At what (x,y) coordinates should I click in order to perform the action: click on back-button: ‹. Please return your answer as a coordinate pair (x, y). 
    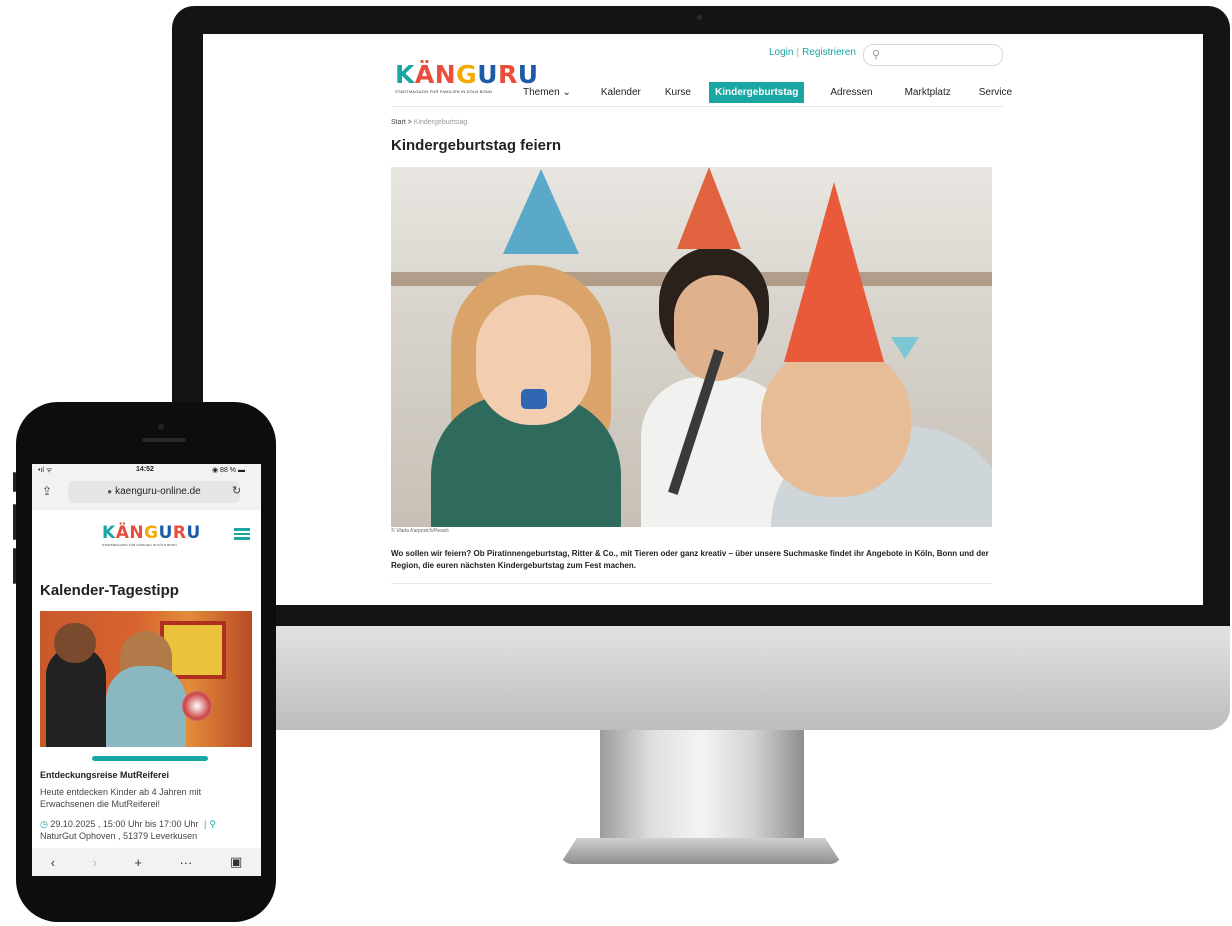
    Looking at the image, I should click on (53, 862).